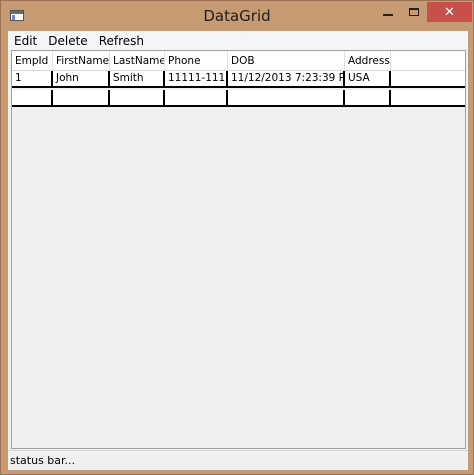 This screenshot has height=475, width=474. I want to click on menu-delete: Delete, so click(67, 41).